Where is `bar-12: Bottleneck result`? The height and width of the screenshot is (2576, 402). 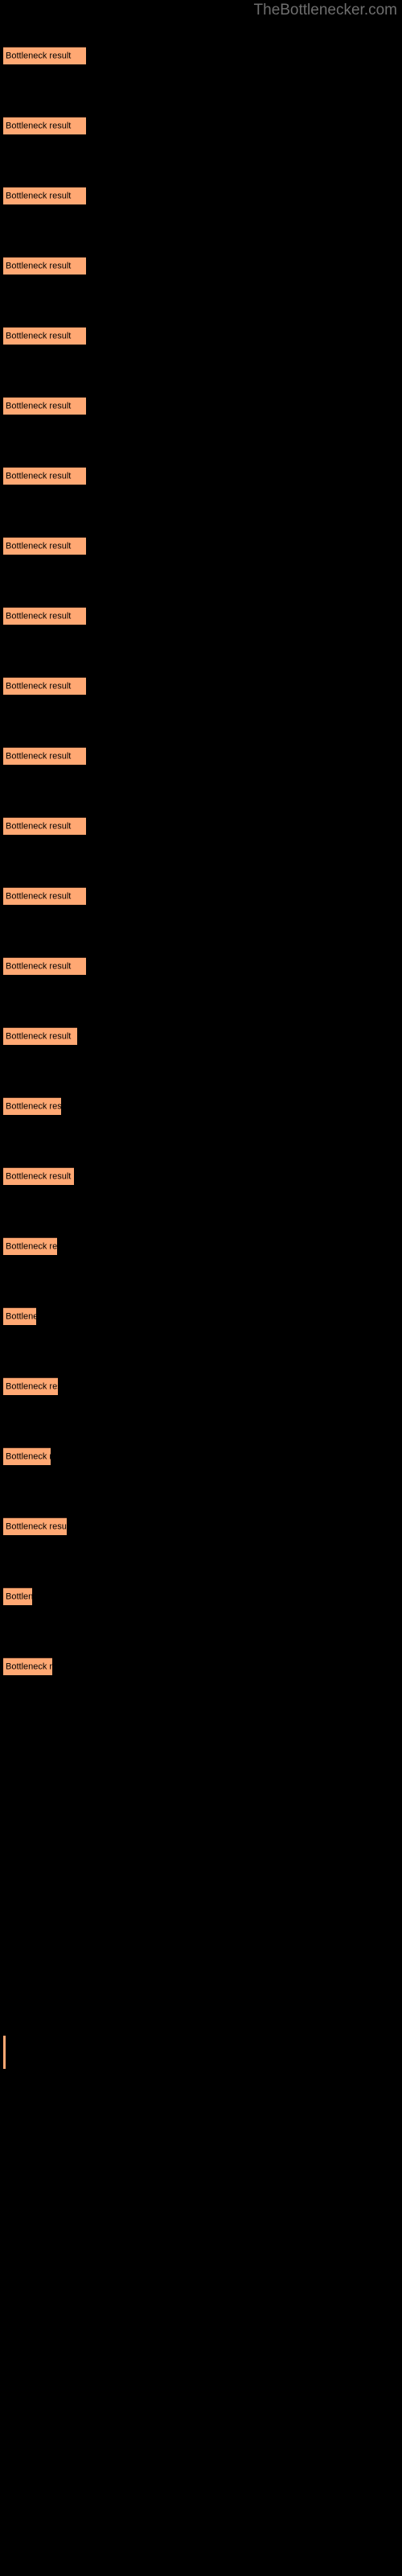
bar-12: Bottleneck result is located at coordinates (44, 826).